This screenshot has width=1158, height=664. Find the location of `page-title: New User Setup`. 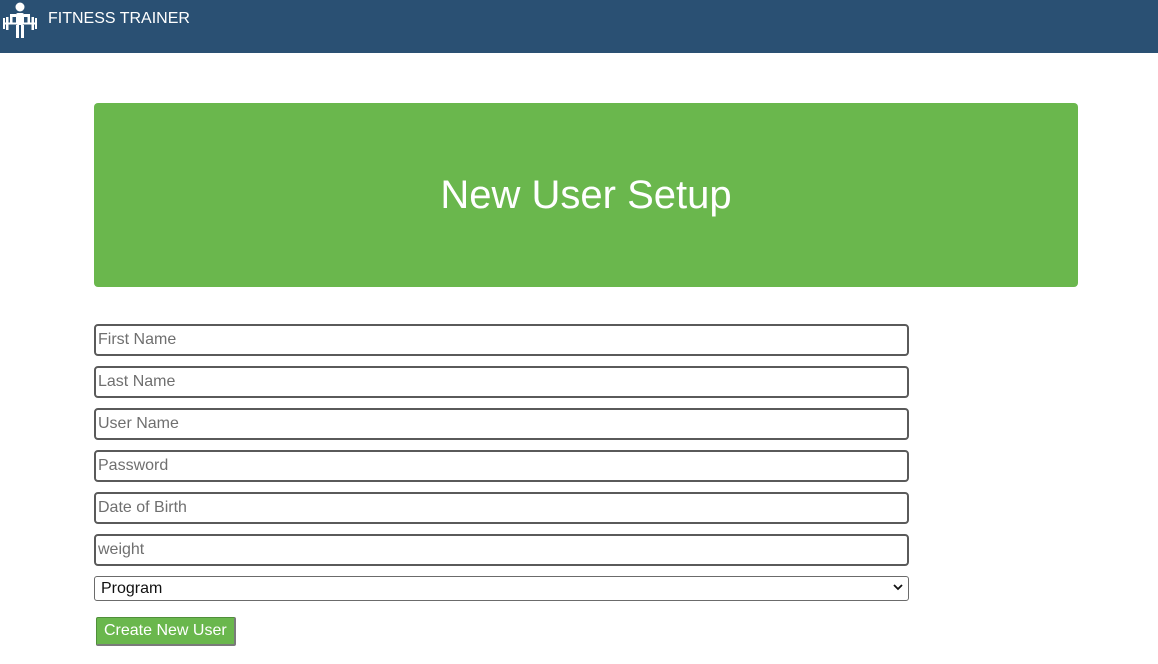

page-title: New User Setup is located at coordinates (586, 194).